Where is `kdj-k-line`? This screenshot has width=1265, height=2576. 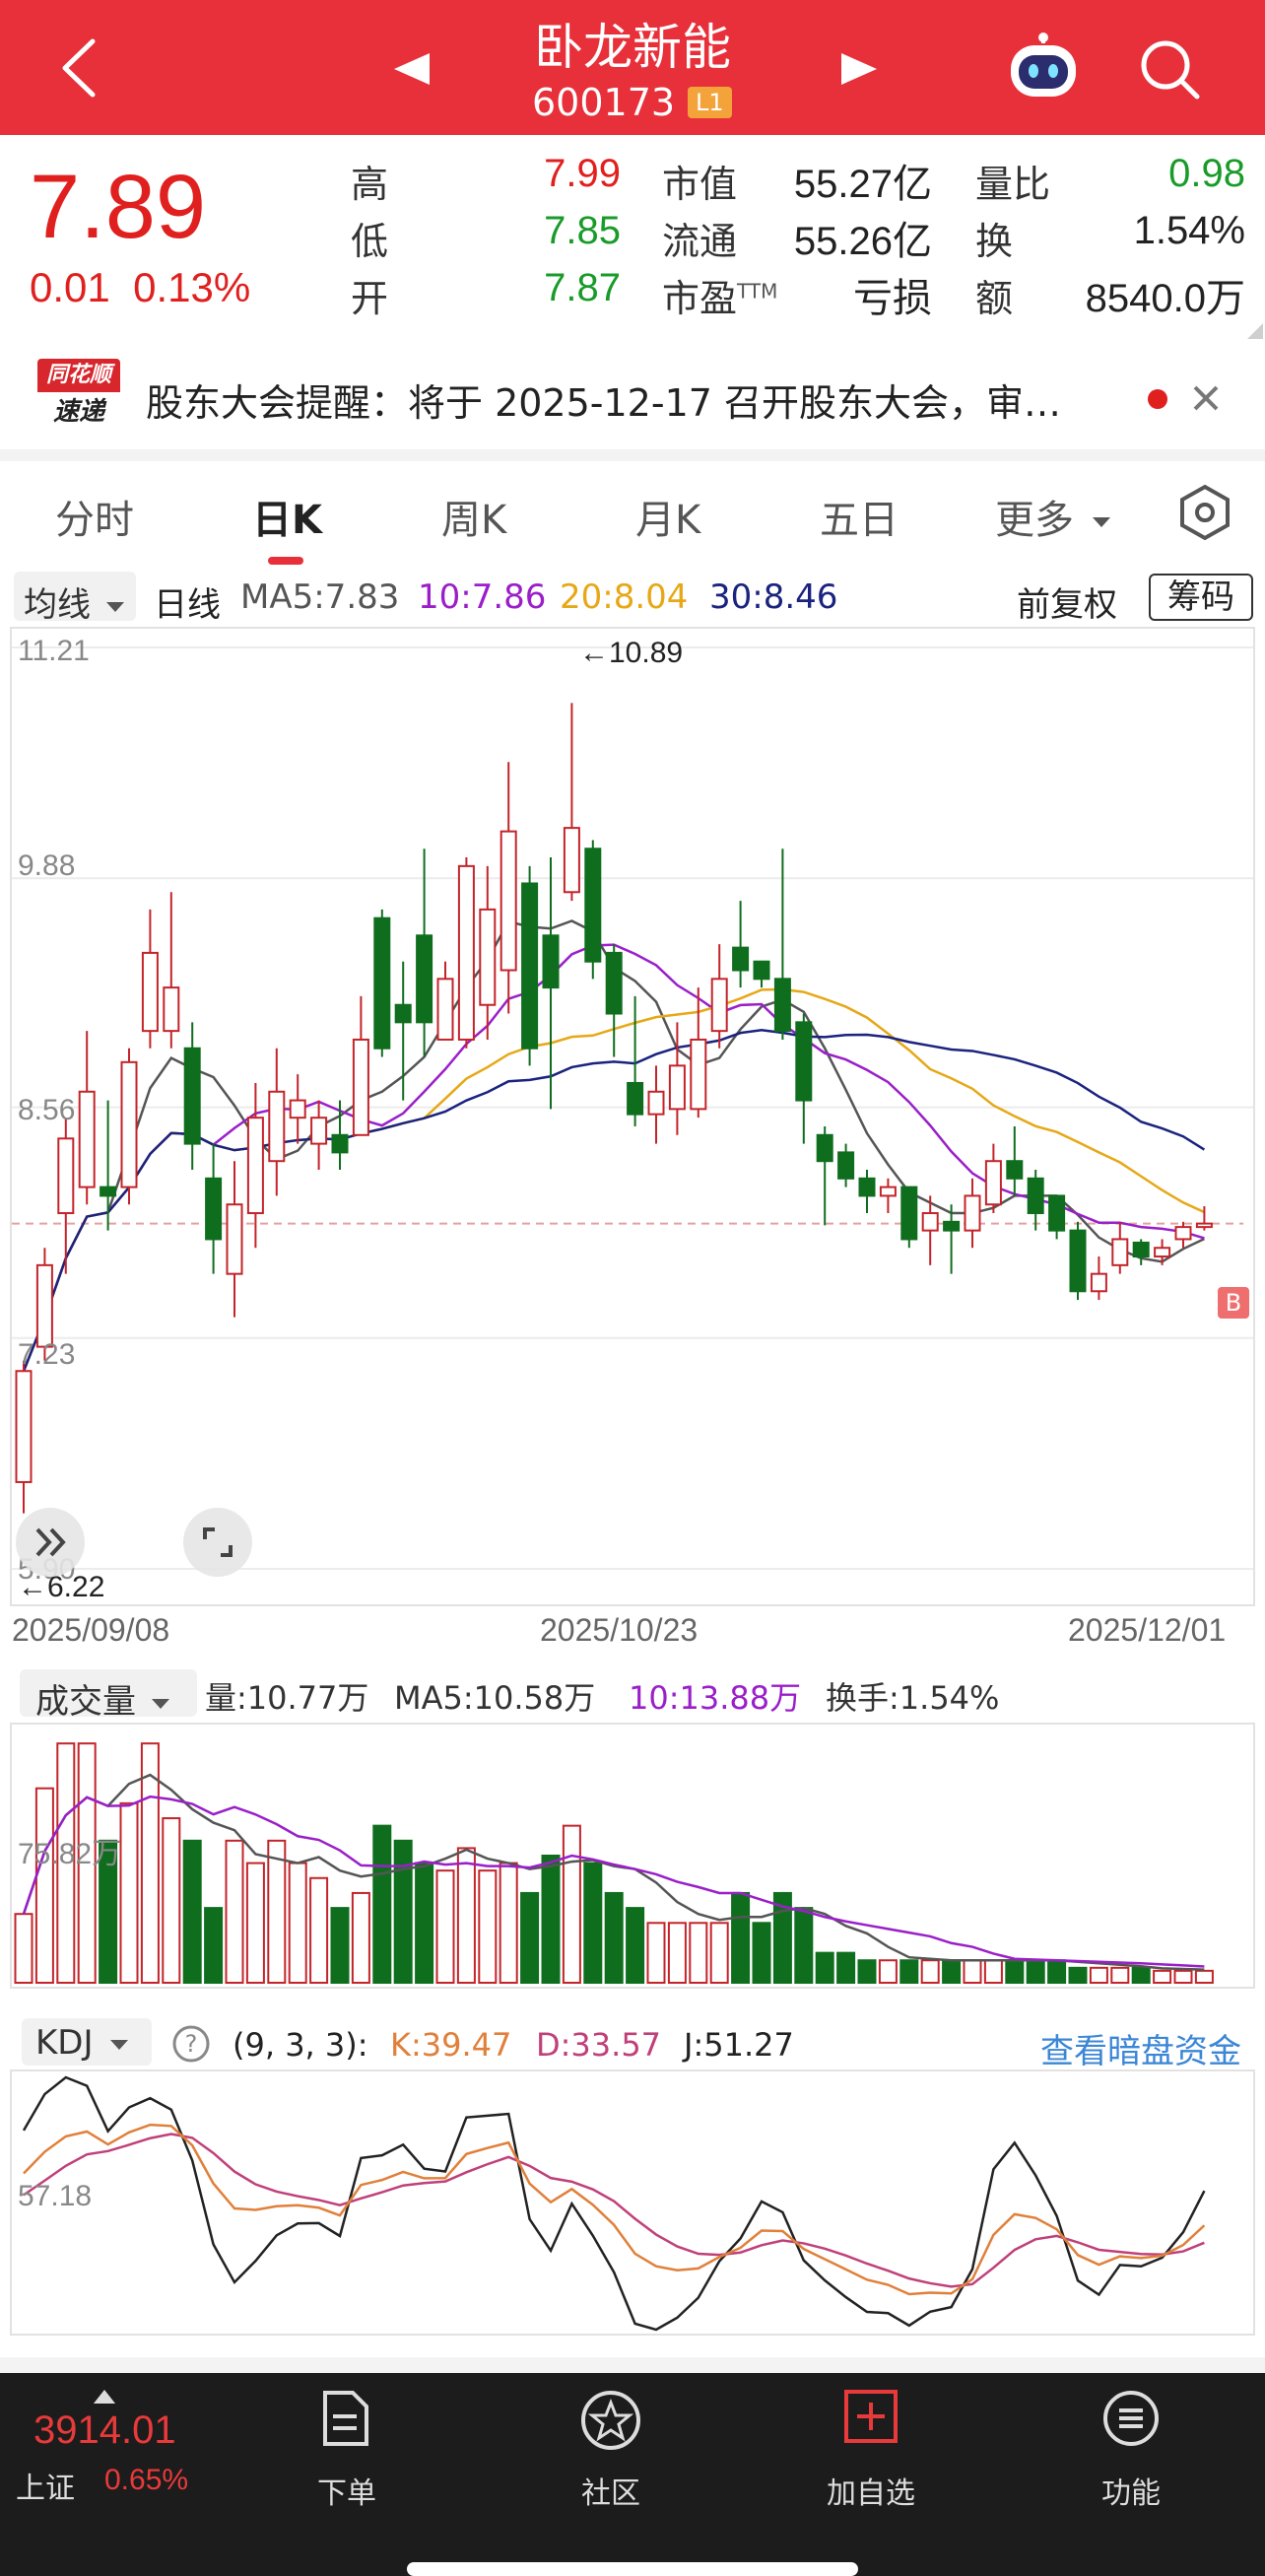 kdj-k-line is located at coordinates (614, 2209).